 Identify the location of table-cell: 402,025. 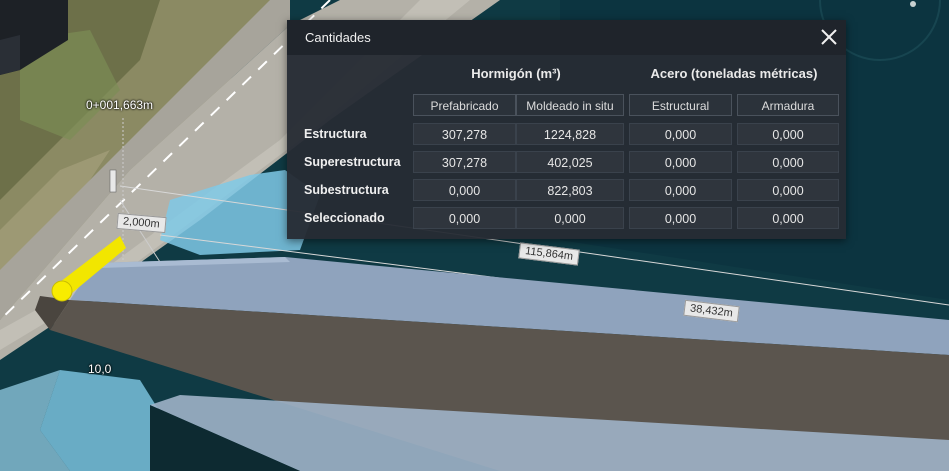
(570, 162).